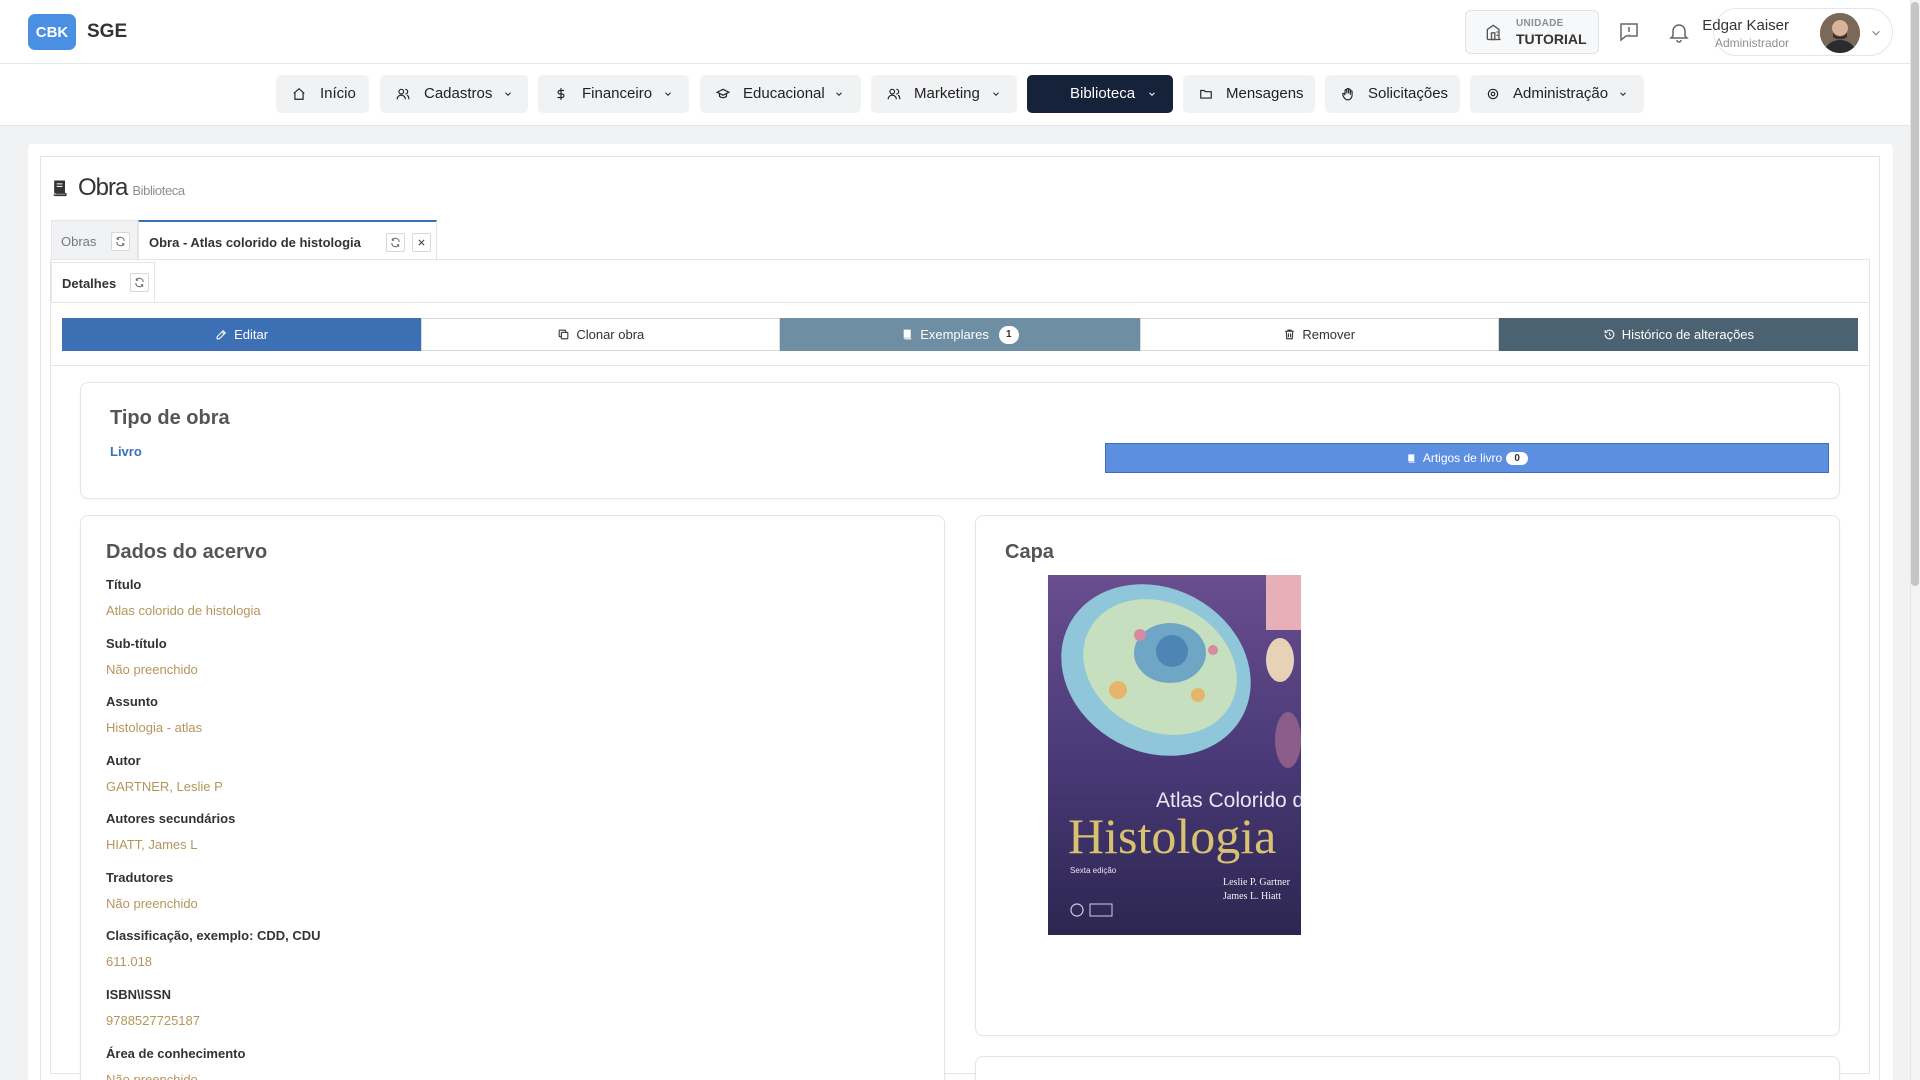 Image resolution: width=1920 pixels, height=1080 pixels. I want to click on exemplares-label: Exemplares, so click(954, 334).